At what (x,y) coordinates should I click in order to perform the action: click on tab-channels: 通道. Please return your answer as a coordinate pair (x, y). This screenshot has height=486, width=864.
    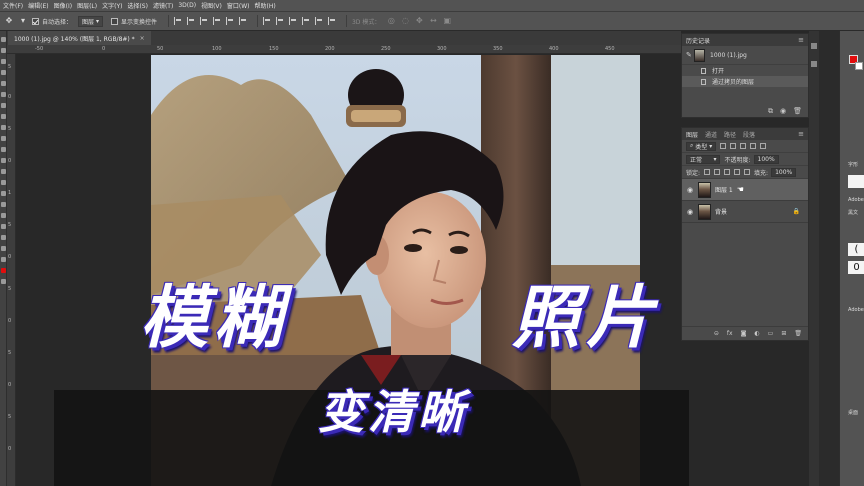
    Looking at the image, I should click on (711, 134).